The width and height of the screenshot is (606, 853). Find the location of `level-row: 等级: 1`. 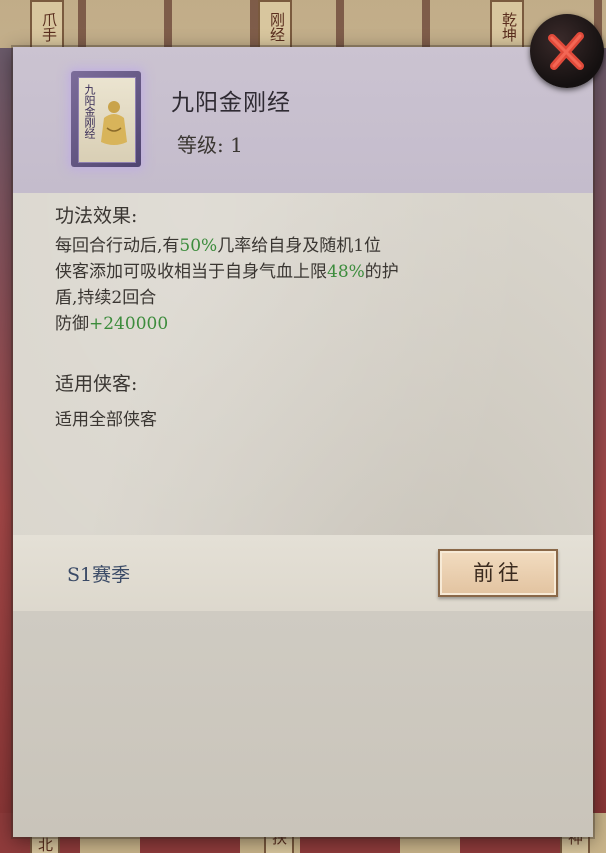

level-row: 等级: 1 is located at coordinates (210, 143).